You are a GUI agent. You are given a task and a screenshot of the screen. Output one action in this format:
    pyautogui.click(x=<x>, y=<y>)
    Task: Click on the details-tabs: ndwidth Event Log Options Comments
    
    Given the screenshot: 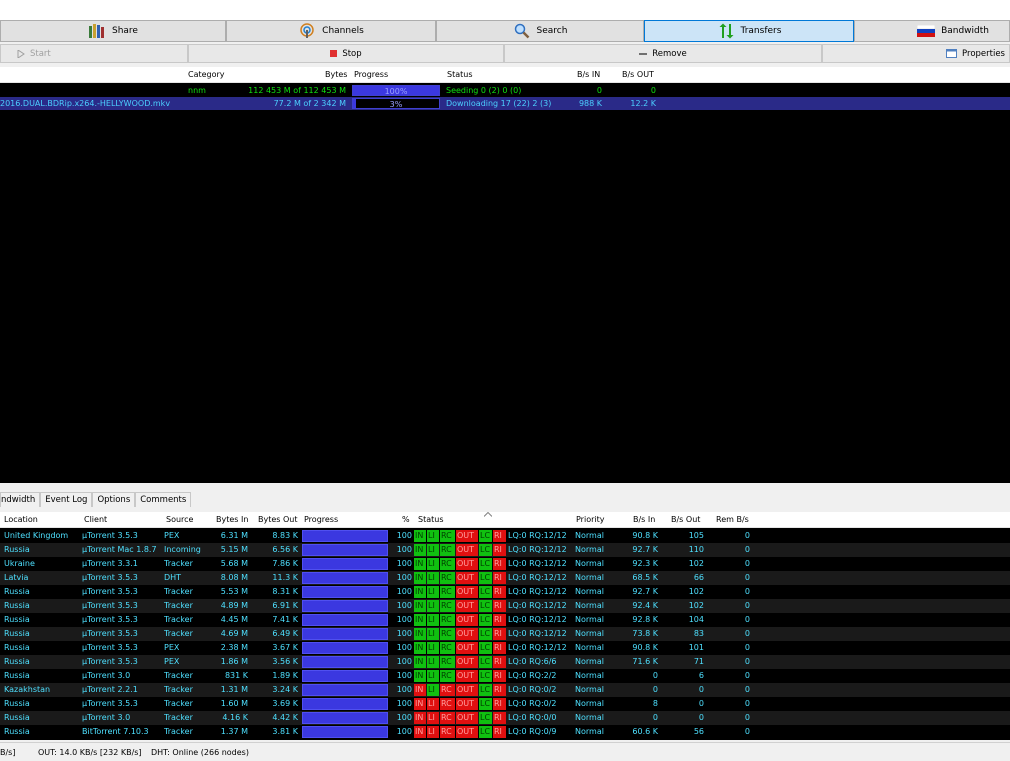 What is the action you would take?
    pyautogui.click(x=96, y=499)
    